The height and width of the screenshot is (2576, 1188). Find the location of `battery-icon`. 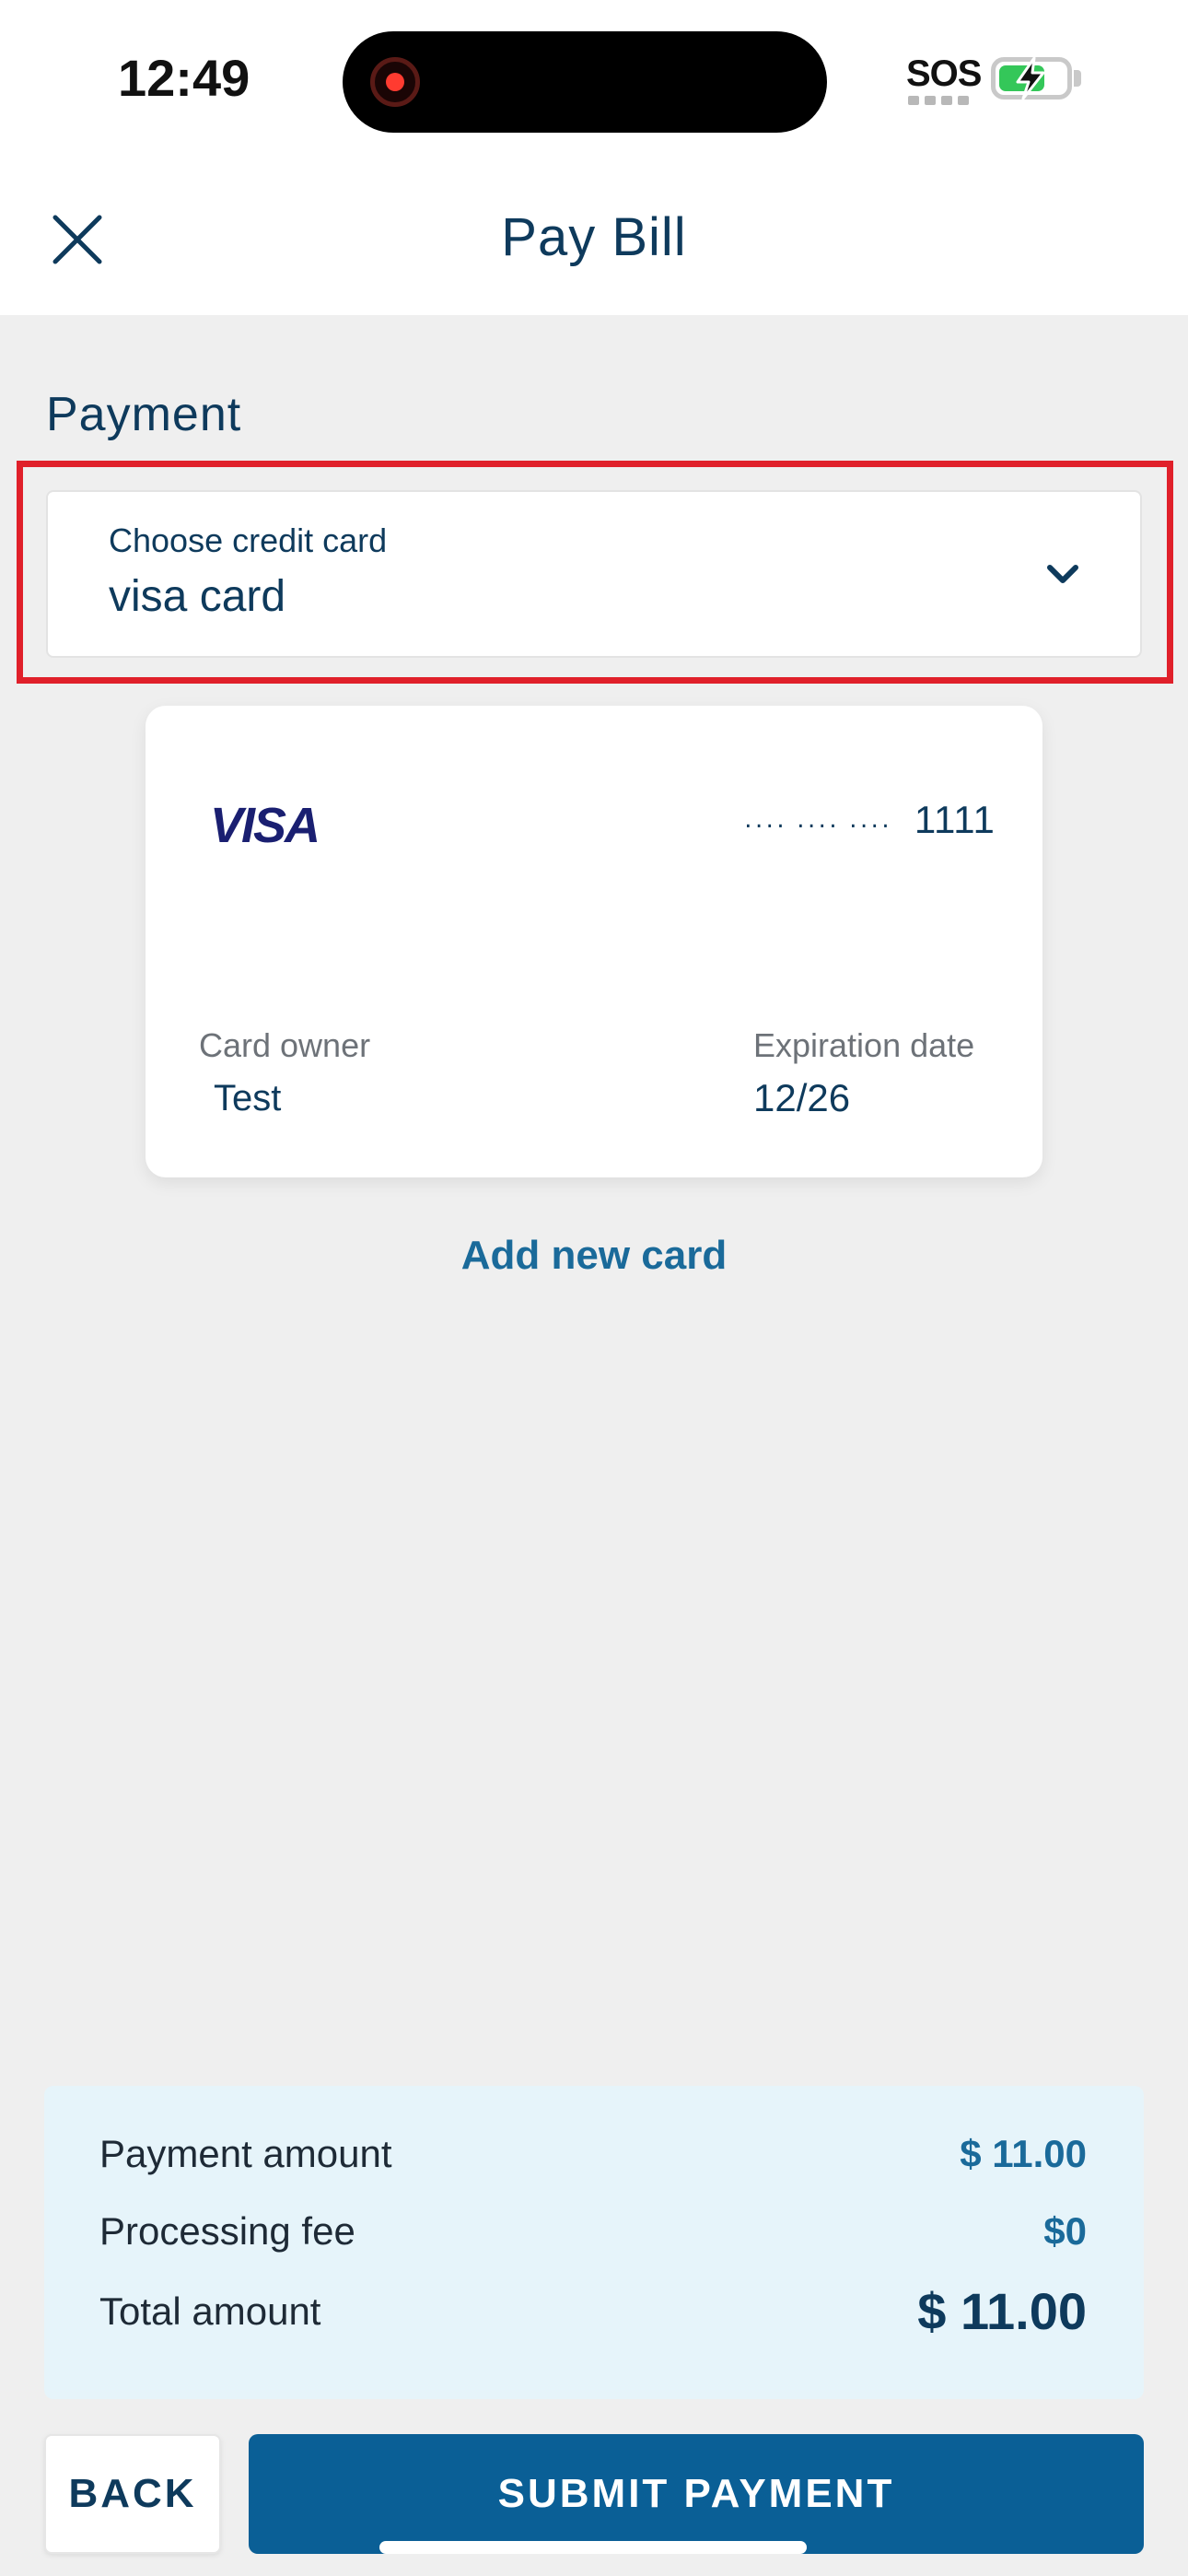

battery-icon is located at coordinates (1031, 78).